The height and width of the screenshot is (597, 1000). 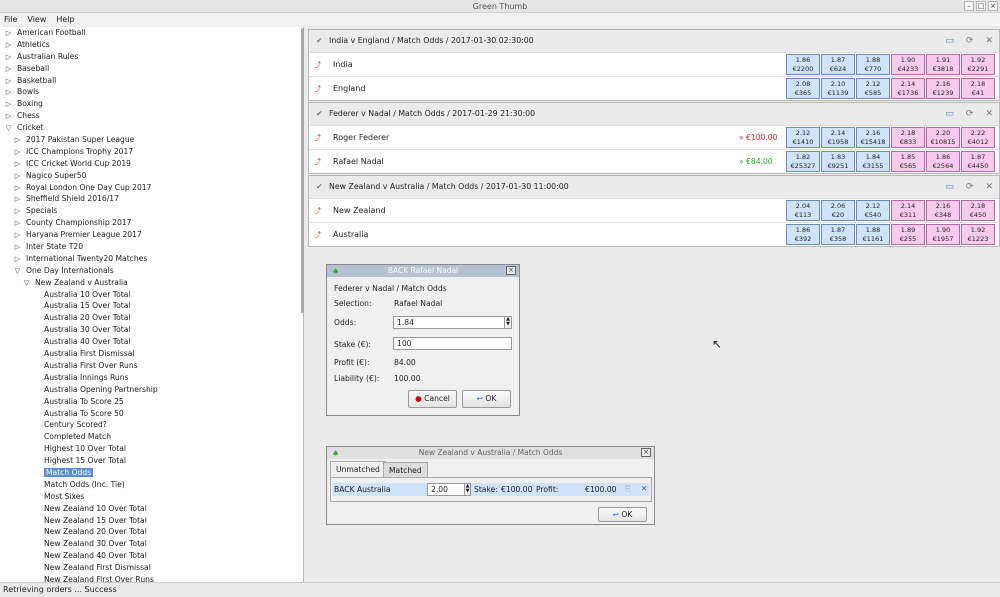 I want to click on tab-matched: Matched, so click(x=405, y=470).